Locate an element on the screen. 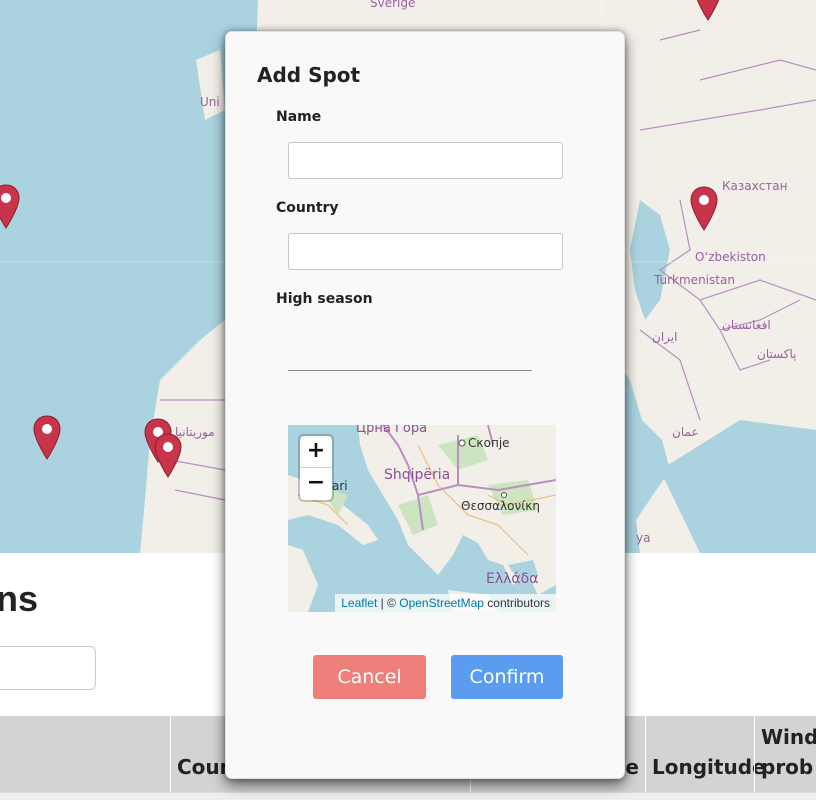 Image resolution: width=816 pixels, height=800 pixels. map-label-uzbekistan: O‘zbekiston is located at coordinates (730, 257).